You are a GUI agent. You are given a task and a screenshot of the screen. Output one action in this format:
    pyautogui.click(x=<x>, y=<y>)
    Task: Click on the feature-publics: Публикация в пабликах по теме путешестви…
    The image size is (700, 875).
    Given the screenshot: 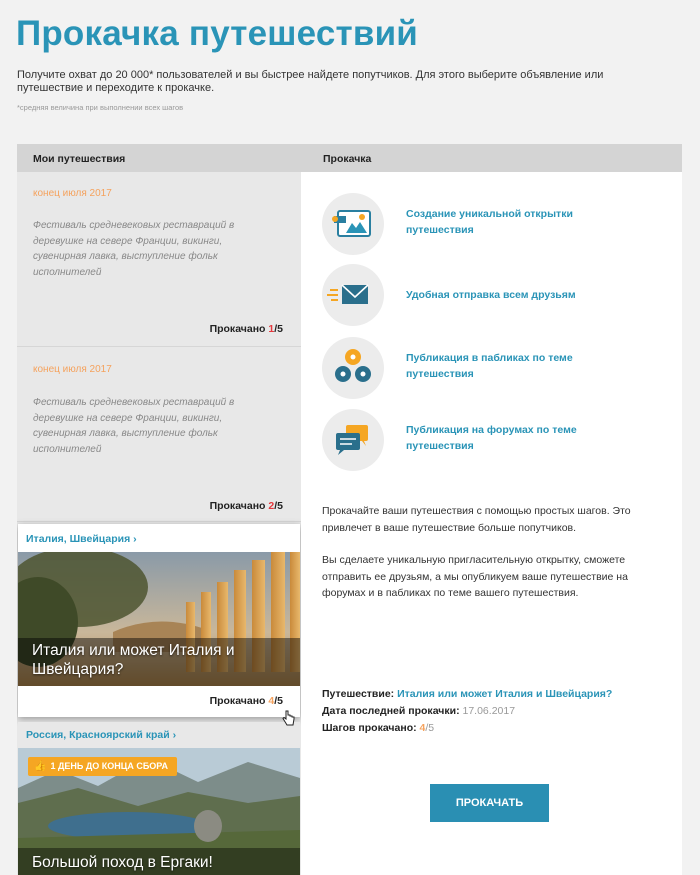 What is the action you would take?
    pyautogui.click(x=492, y=368)
    